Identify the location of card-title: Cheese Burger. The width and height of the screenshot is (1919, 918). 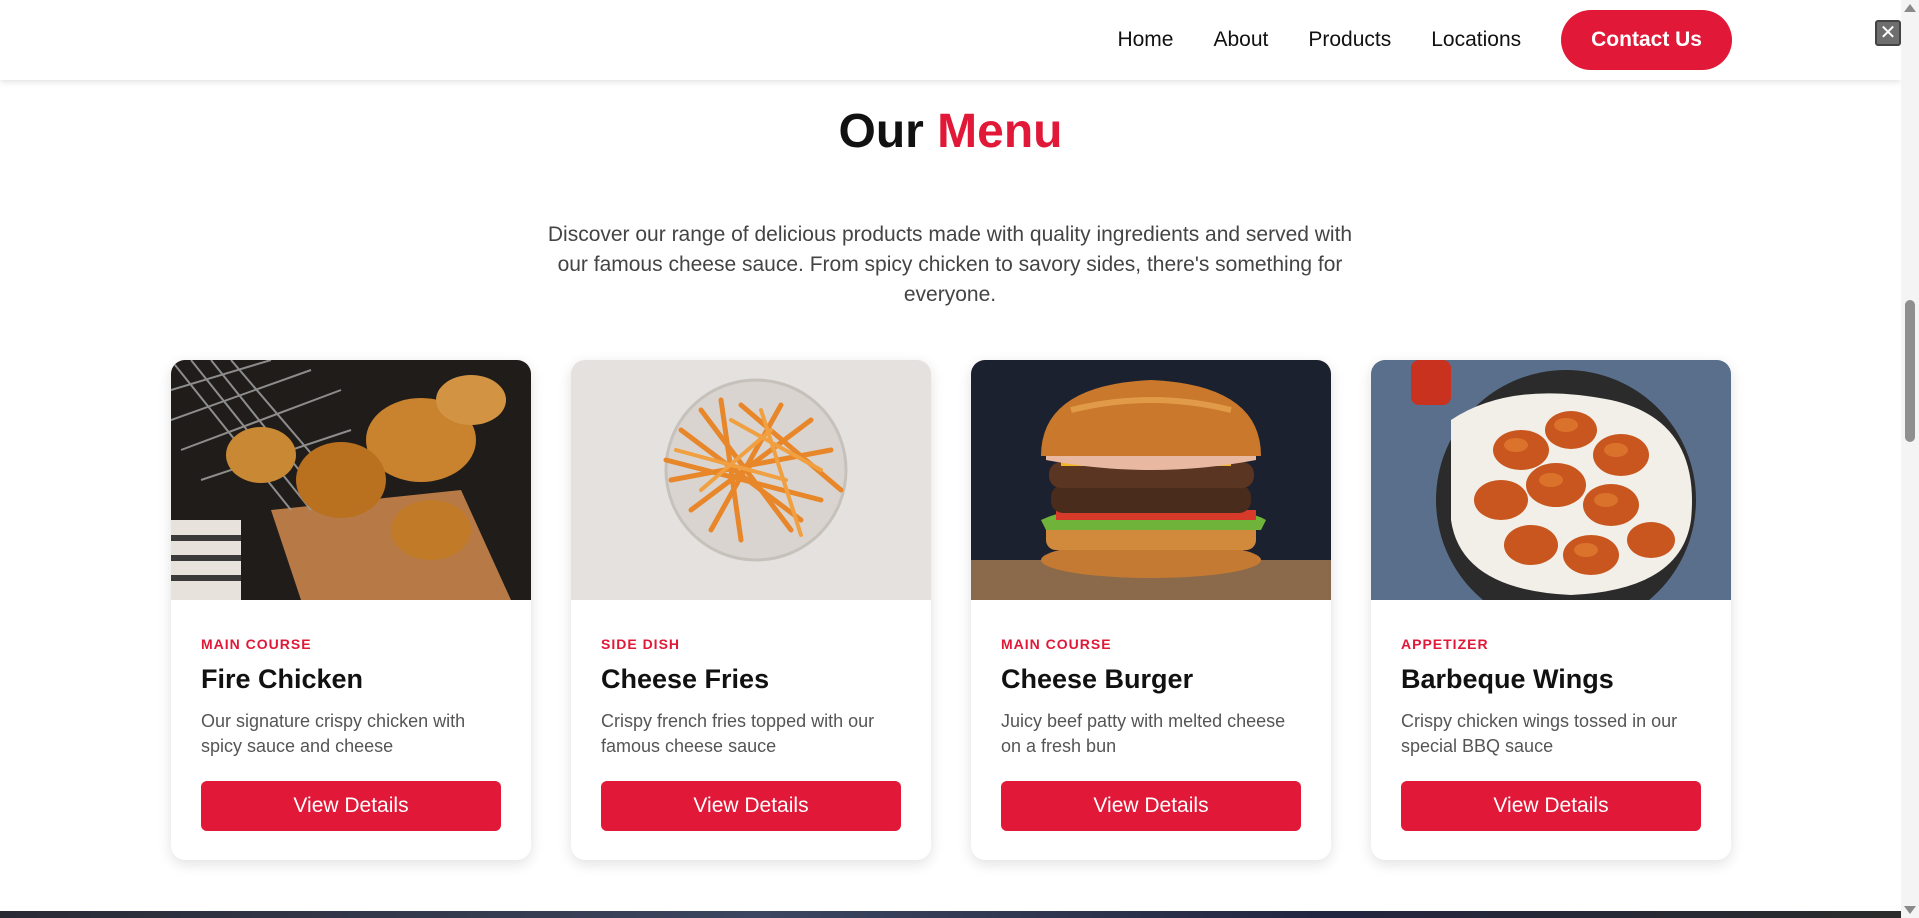
(1097, 679).